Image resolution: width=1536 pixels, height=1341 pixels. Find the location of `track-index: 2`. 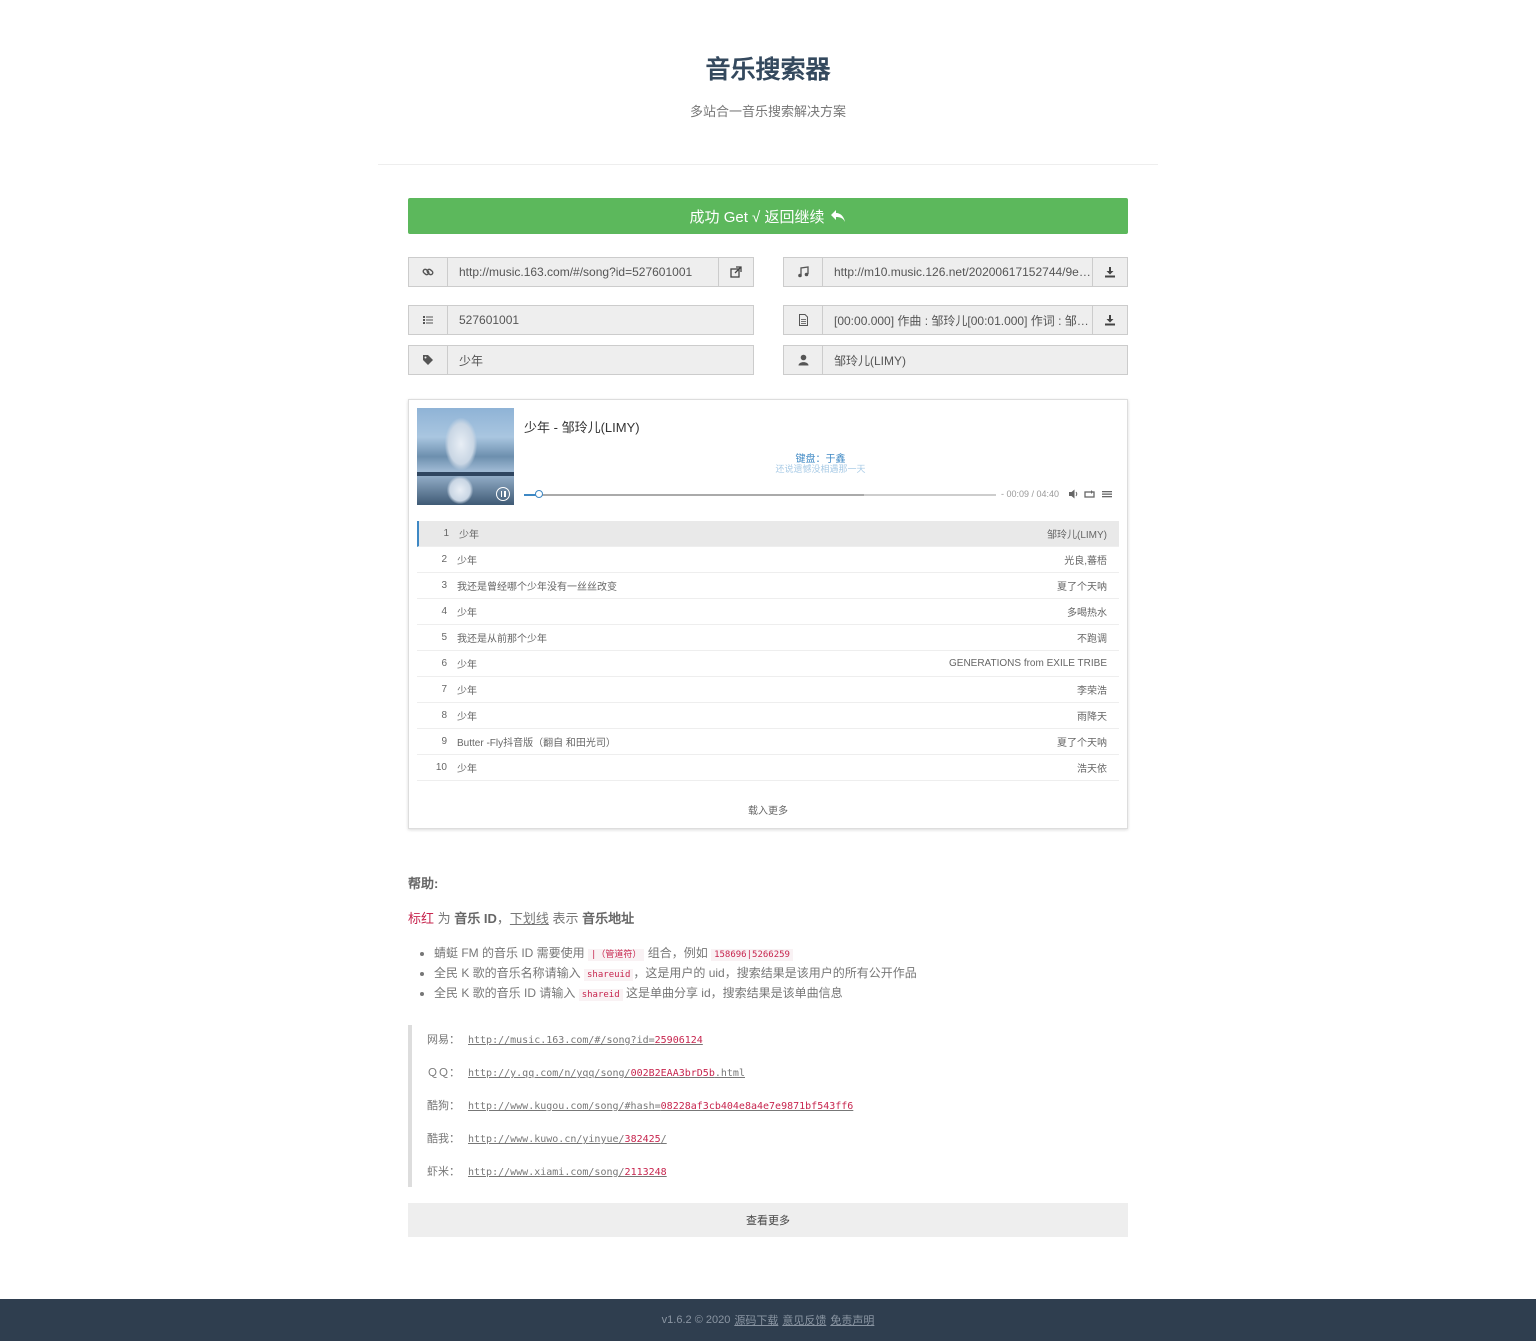

track-index: 2 is located at coordinates (444, 559).